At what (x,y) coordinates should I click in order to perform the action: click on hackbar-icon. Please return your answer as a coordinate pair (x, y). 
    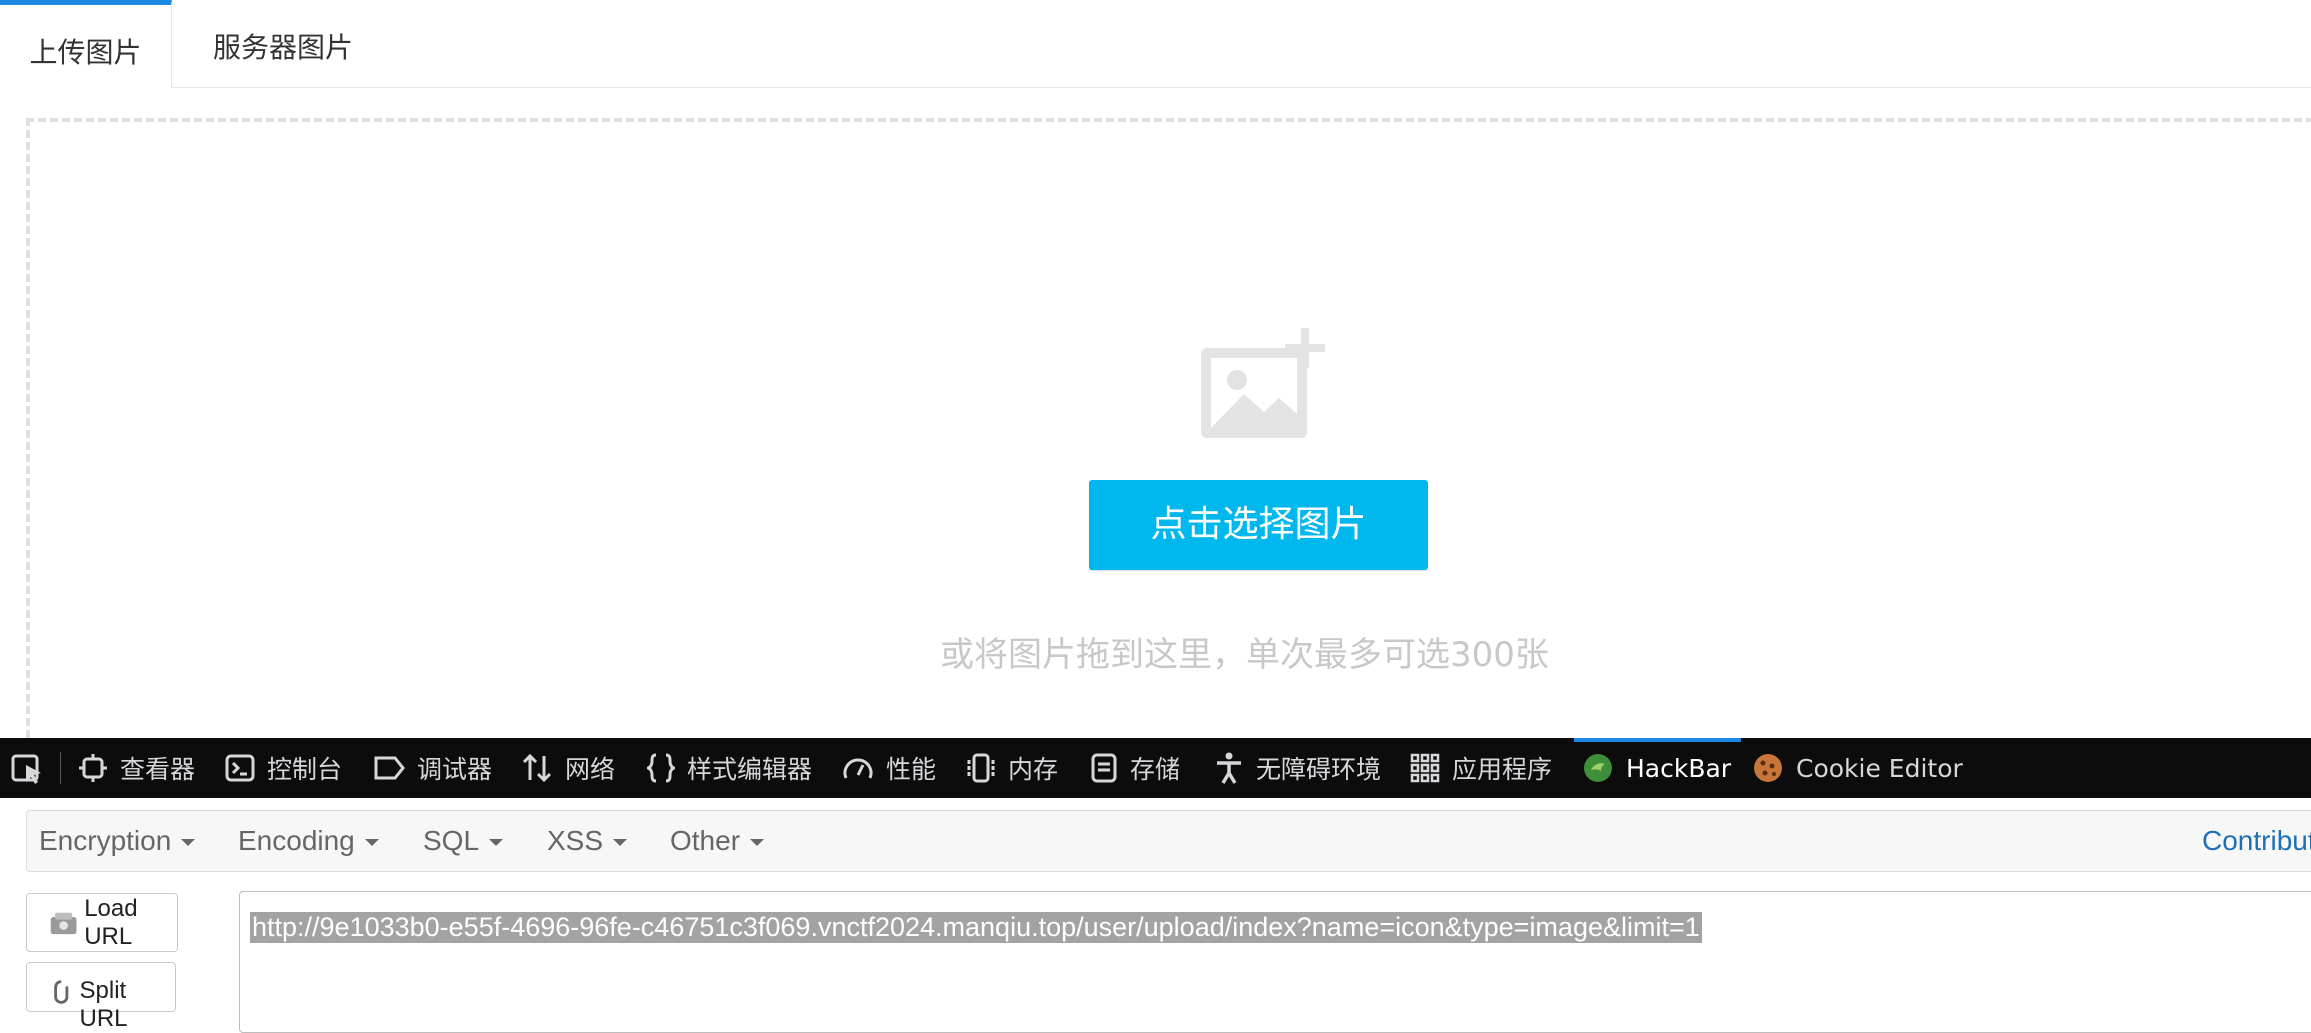
    Looking at the image, I should click on (1598, 768).